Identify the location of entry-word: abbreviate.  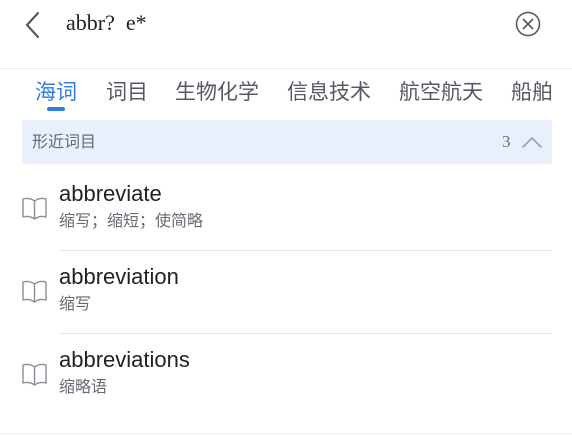
(110, 193).